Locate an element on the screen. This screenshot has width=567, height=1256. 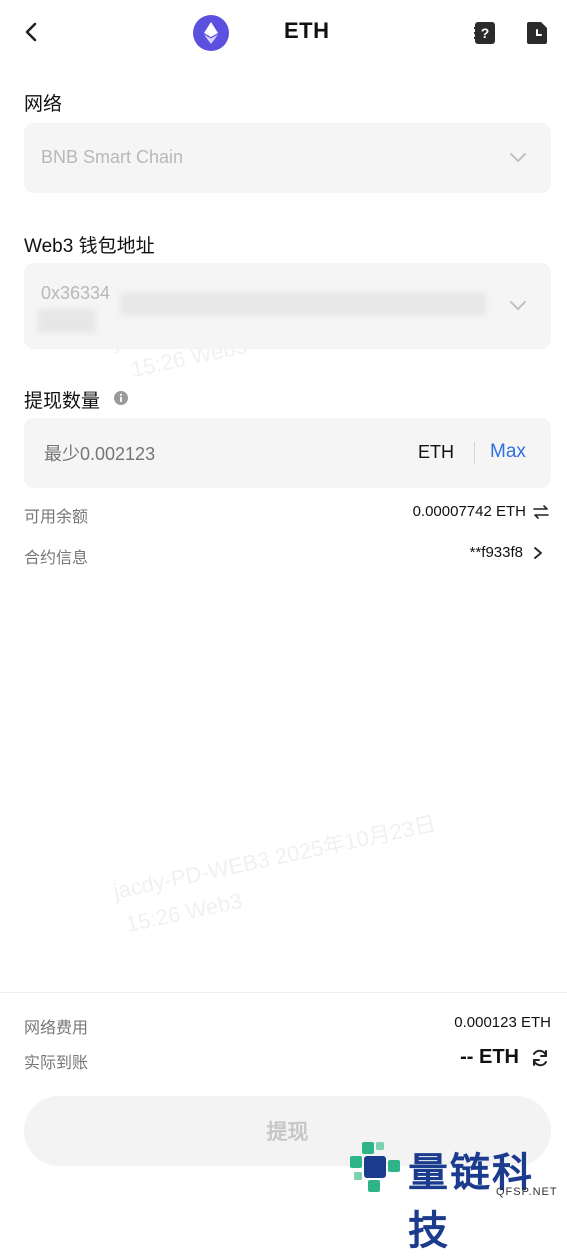
amount-label: 提现数量 is located at coordinates (62, 401).